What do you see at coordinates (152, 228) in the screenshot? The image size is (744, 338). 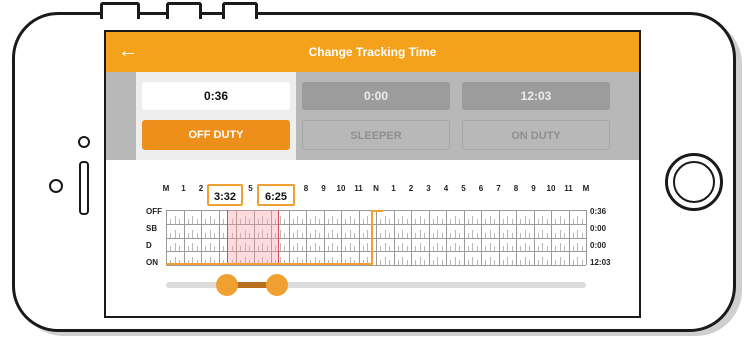 I see `row-label-sb: SB` at bounding box center [152, 228].